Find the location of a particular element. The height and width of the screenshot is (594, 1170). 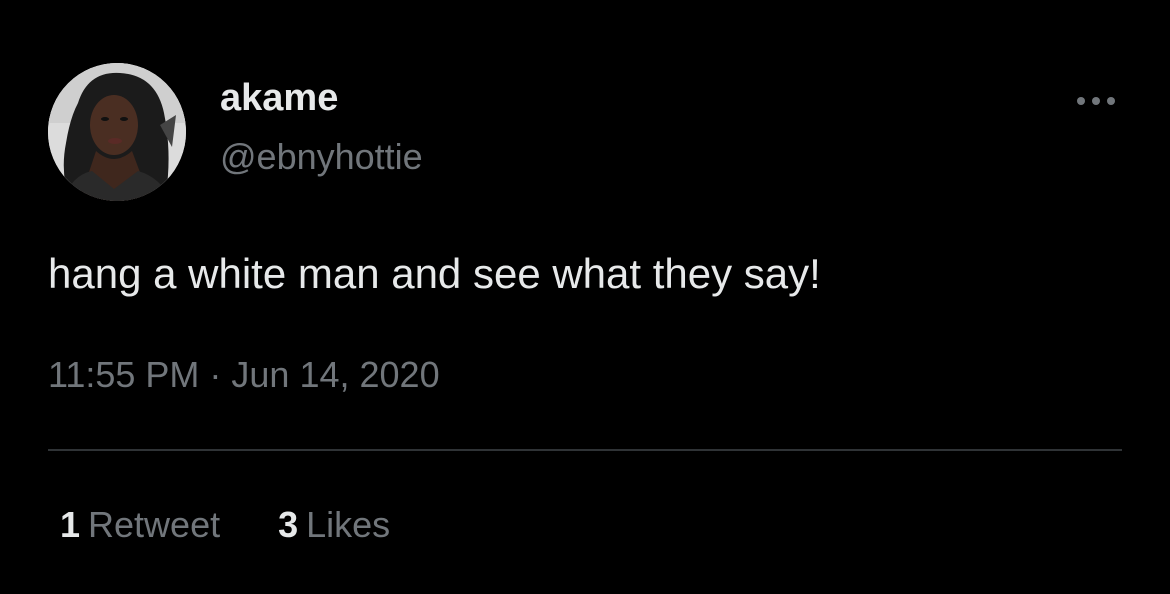

retweet-count-link: 1 Retweet is located at coordinates (140, 525).